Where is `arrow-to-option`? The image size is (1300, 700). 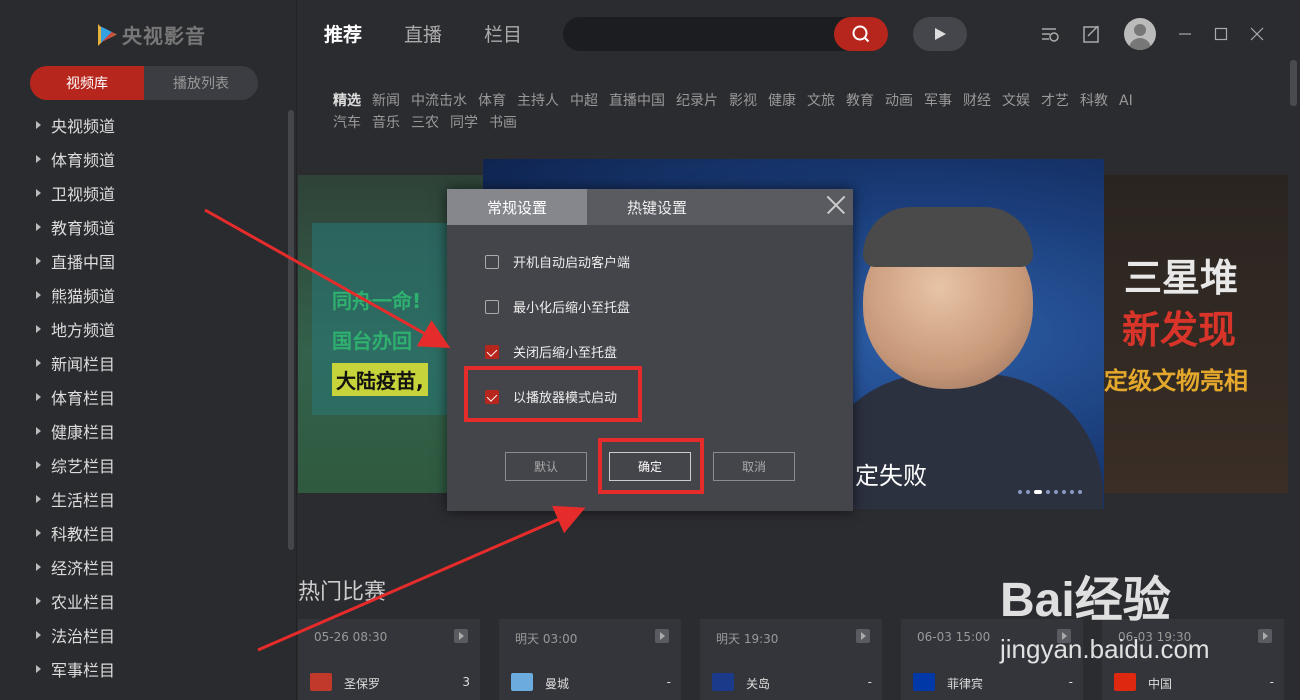
arrow-to-option is located at coordinates (327, 278).